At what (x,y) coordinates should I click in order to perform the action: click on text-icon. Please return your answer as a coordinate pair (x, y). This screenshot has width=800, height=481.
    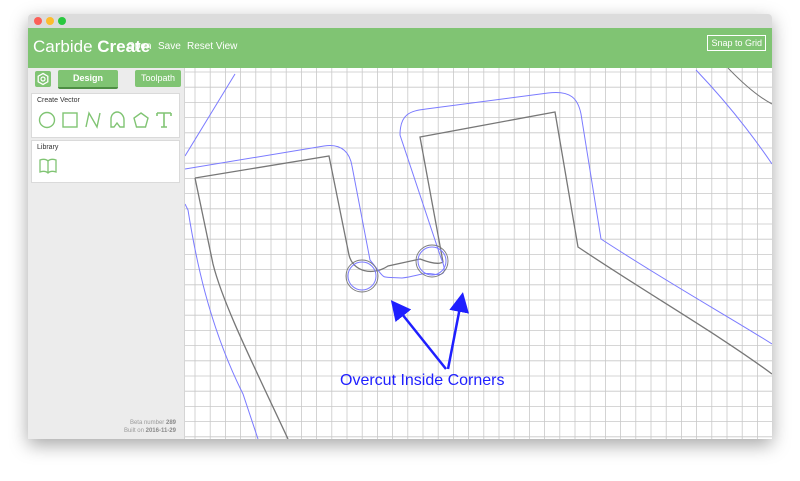
    Looking at the image, I should click on (164, 120).